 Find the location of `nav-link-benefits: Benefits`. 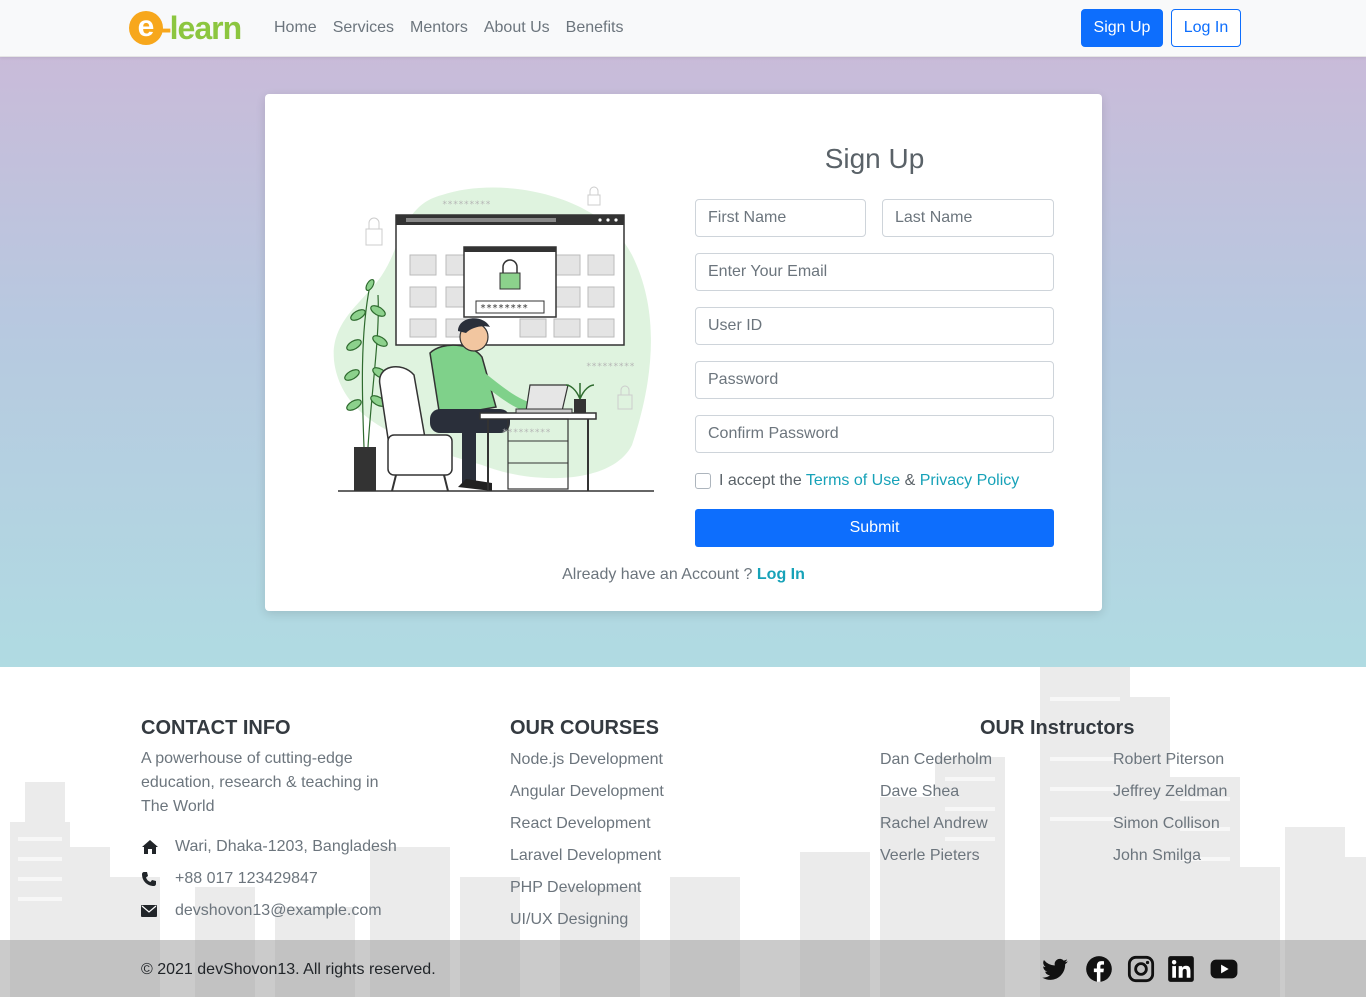

nav-link-benefits: Benefits is located at coordinates (595, 28).